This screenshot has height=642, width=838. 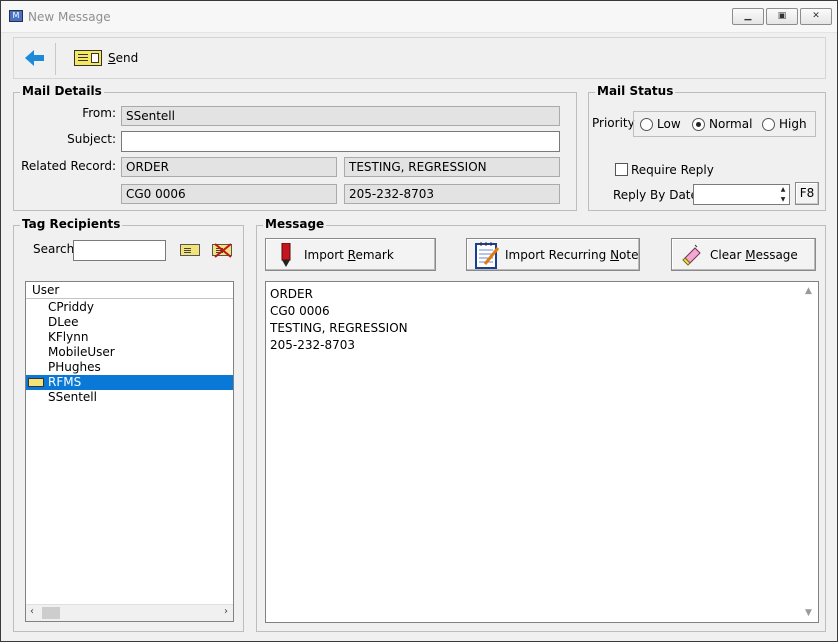 What do you see at coordinates (71, 224) in the screenshot?
I see `tag-recipients-label: Tag Recipients` at bounding box center [71, 224].